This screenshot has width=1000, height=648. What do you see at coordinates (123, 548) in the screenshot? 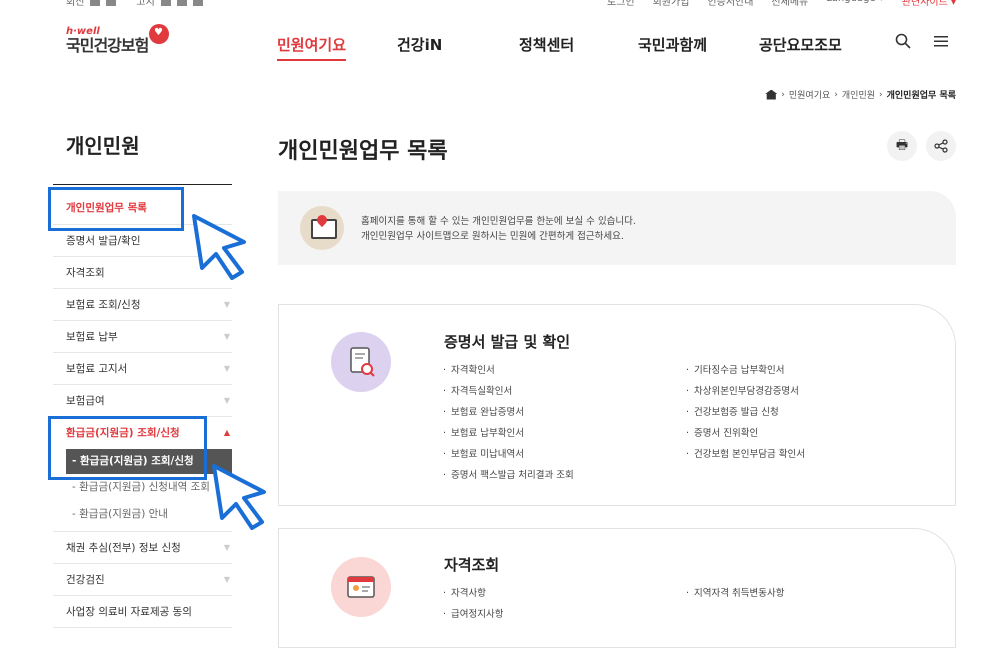
I see `lnb-item-label: 채권 추심(전부) 정보 신청` at bounding box center [123, 548].